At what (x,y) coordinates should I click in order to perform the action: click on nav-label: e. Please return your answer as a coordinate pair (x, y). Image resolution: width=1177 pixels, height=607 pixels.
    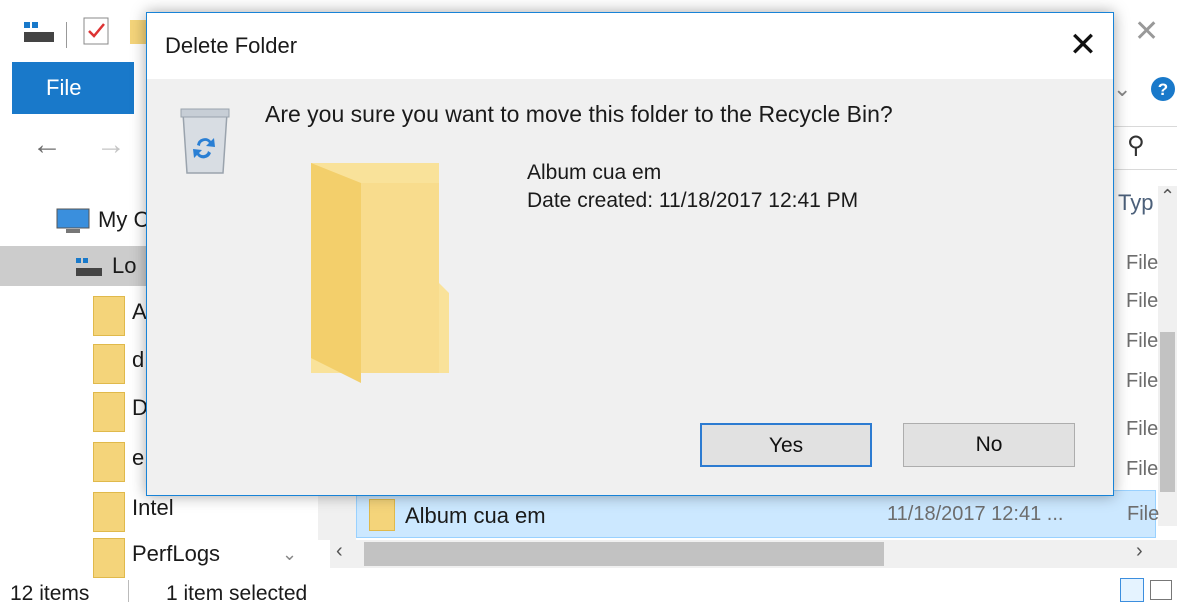
    Looking at the image, I should click on (138, 457).